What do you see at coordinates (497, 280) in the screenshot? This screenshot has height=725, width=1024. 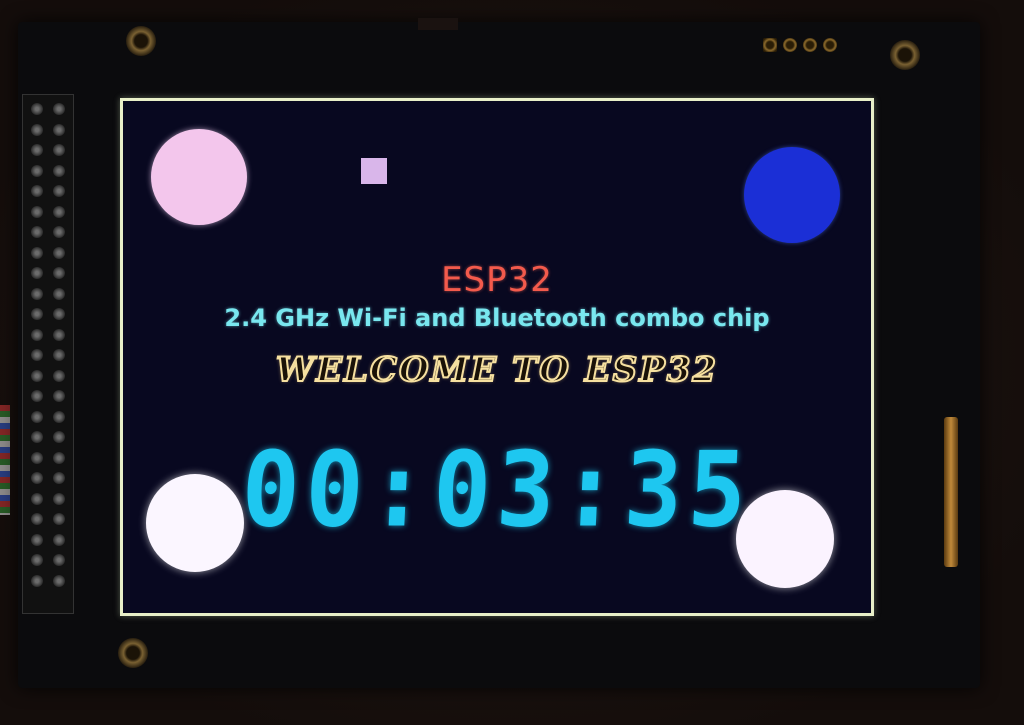 I see `screen-title: ESP32` at bounding box center [497, 280].